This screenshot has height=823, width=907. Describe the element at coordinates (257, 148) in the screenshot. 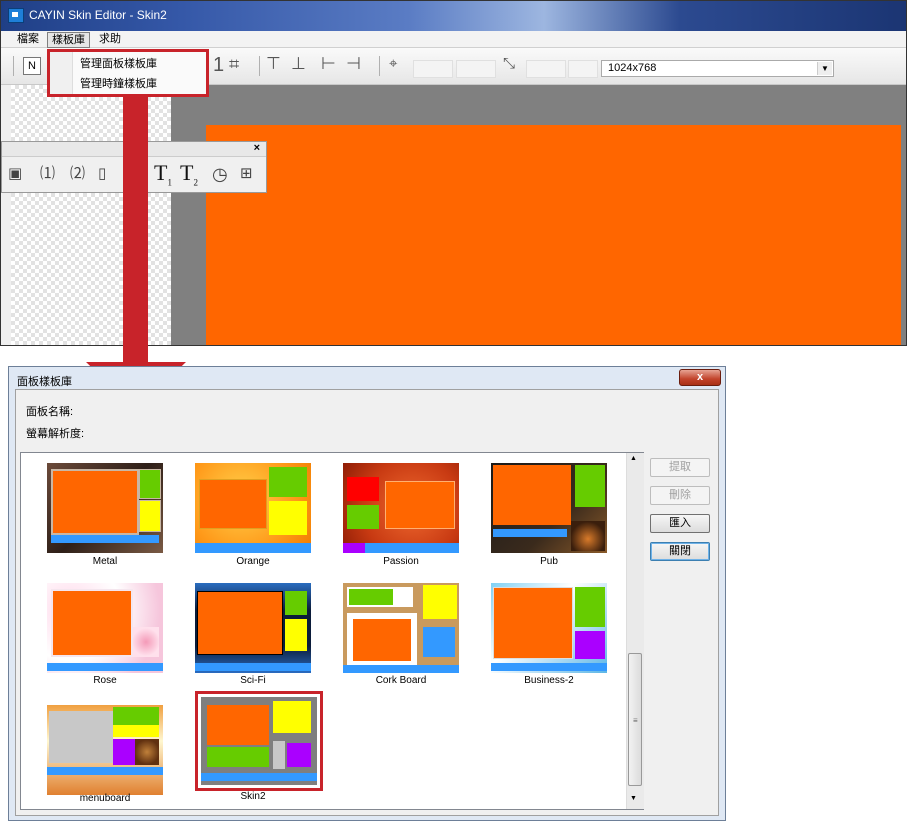

I see `palette-close-button: ×` at that location.